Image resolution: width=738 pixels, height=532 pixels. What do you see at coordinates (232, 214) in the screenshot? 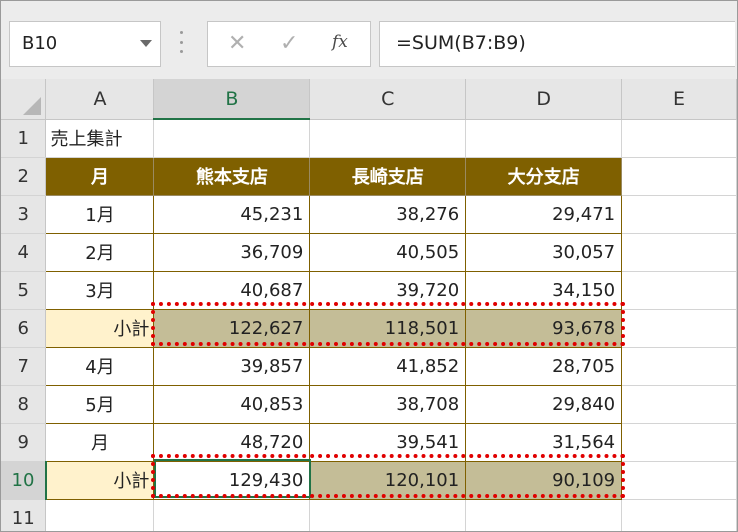
I see `value-cell: 45,231` at bounding box center [232, 214].